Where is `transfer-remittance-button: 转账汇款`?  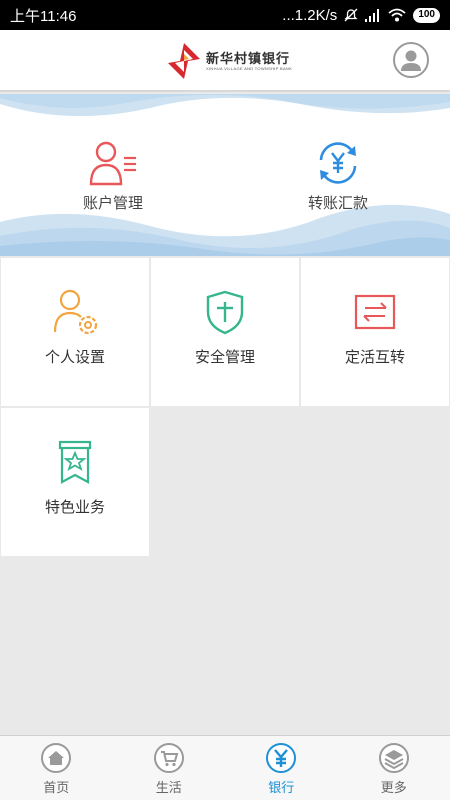 transfer-remittance-button: 转账汇款 is located at coordinates (338, 176).